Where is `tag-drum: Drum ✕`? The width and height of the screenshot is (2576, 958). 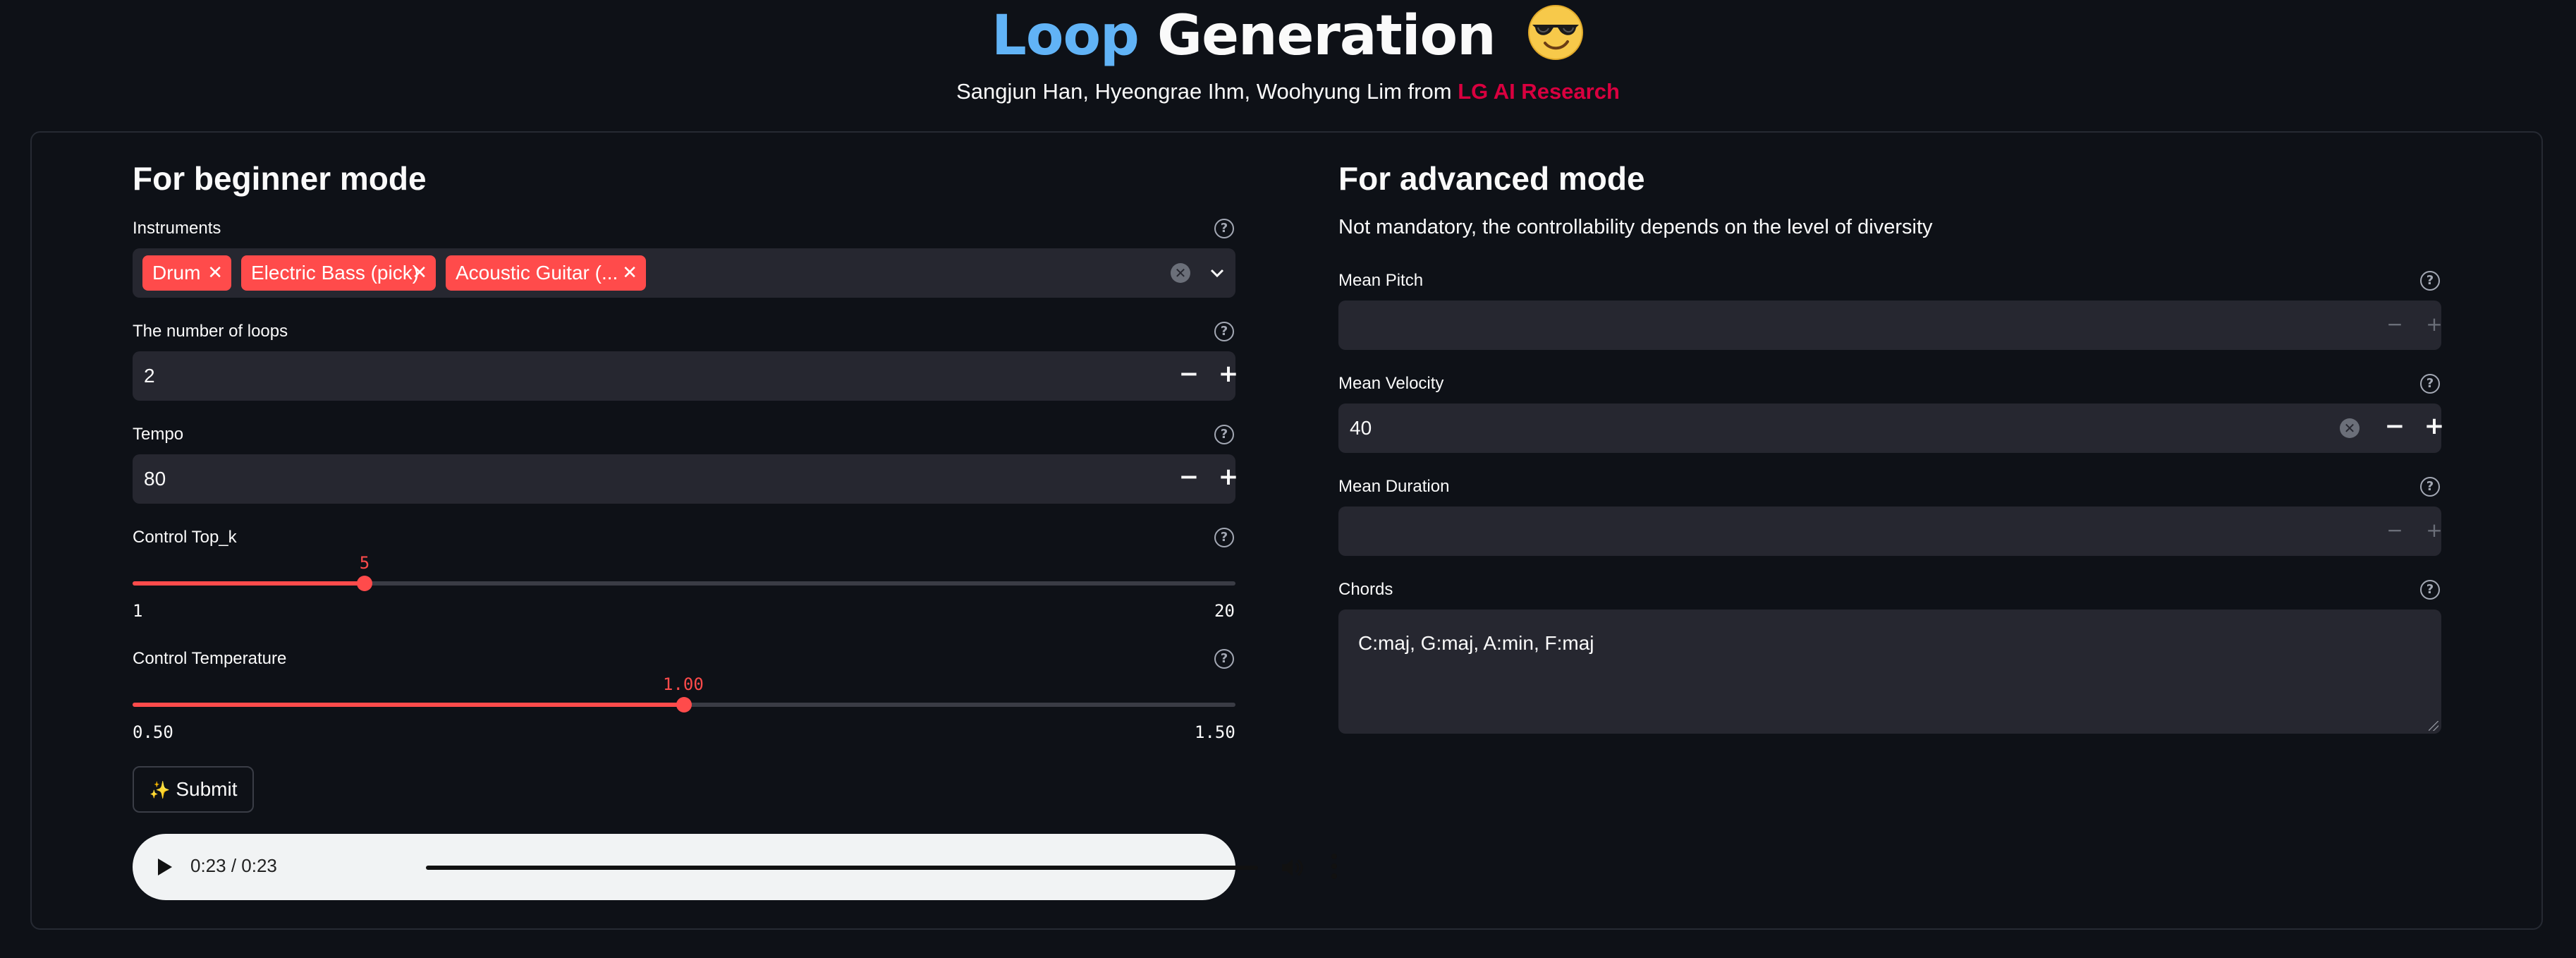 tag-drum: Drum ✕ is located at coordinates (187, 273).